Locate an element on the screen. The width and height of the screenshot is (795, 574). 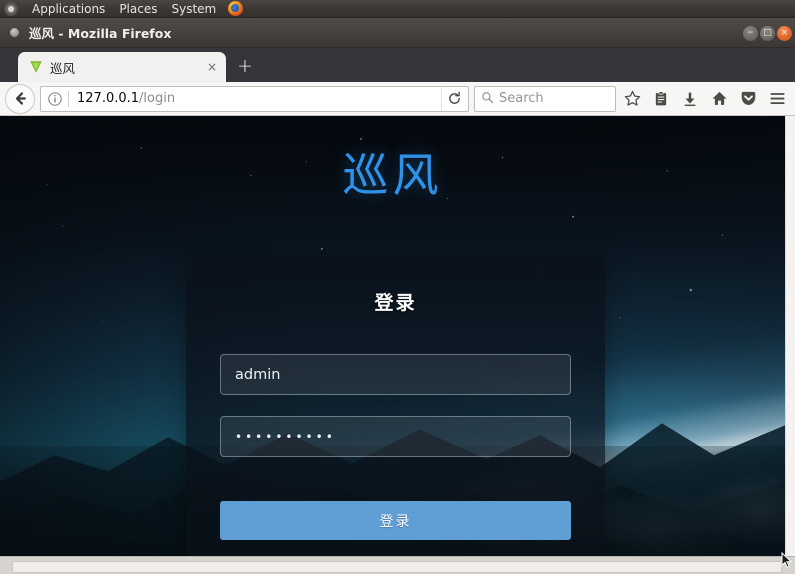
password-input is located at coordinates (395, 436).